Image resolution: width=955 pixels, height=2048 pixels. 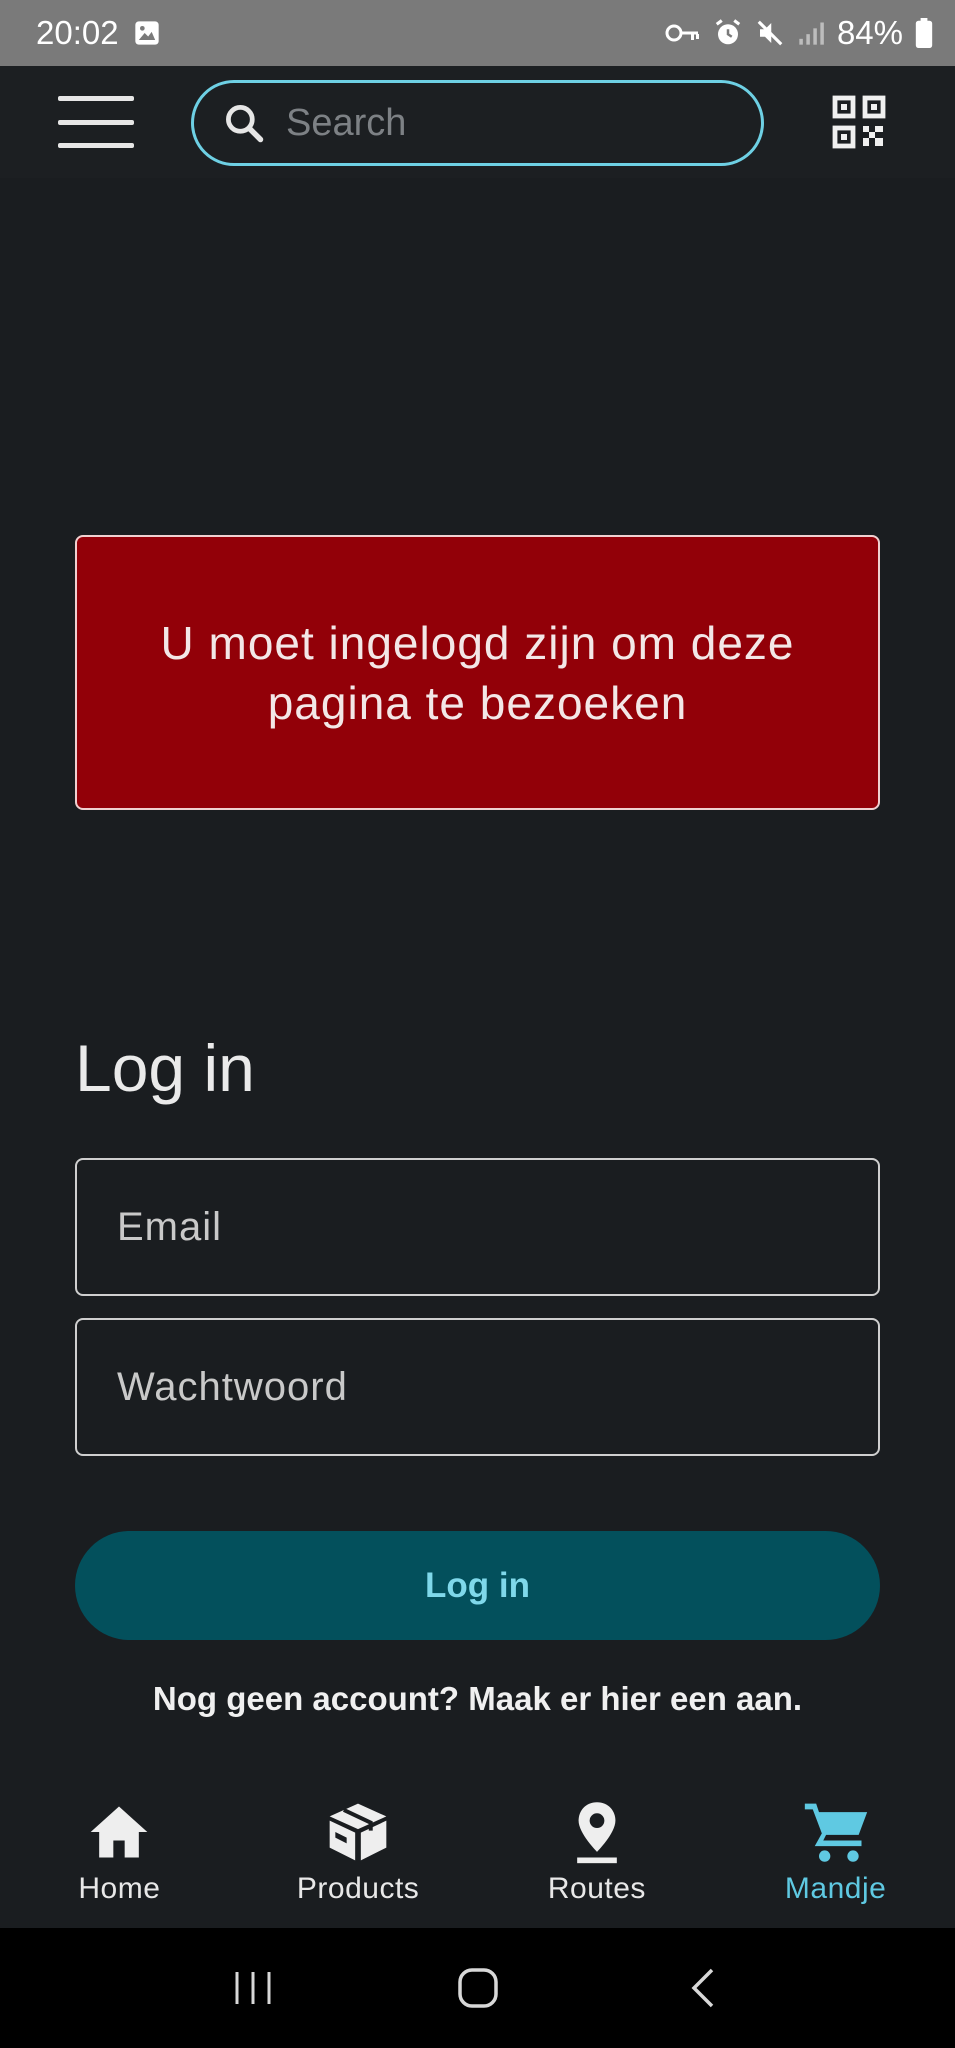 I want to click on email-field, so click(x=477, y=1227).